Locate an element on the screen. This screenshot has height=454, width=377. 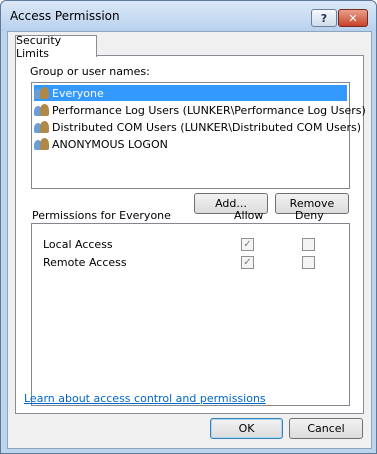
permission-label: Local Access is located at coordinates (78, 244).